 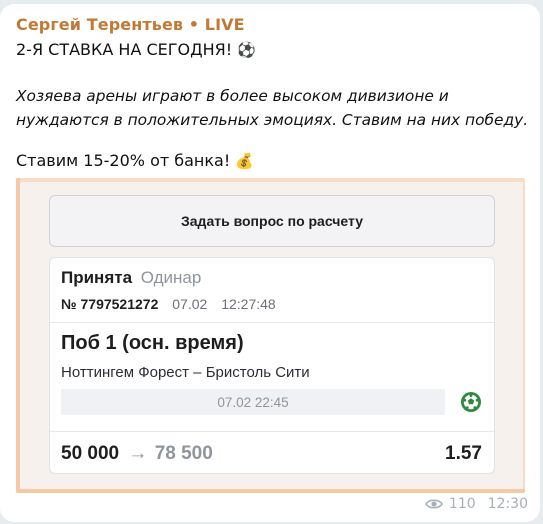 What do you see at coordinates (90, 453) in the screenshot?
I see `stake-amount: 50 000` at bounding box center [90, 453].